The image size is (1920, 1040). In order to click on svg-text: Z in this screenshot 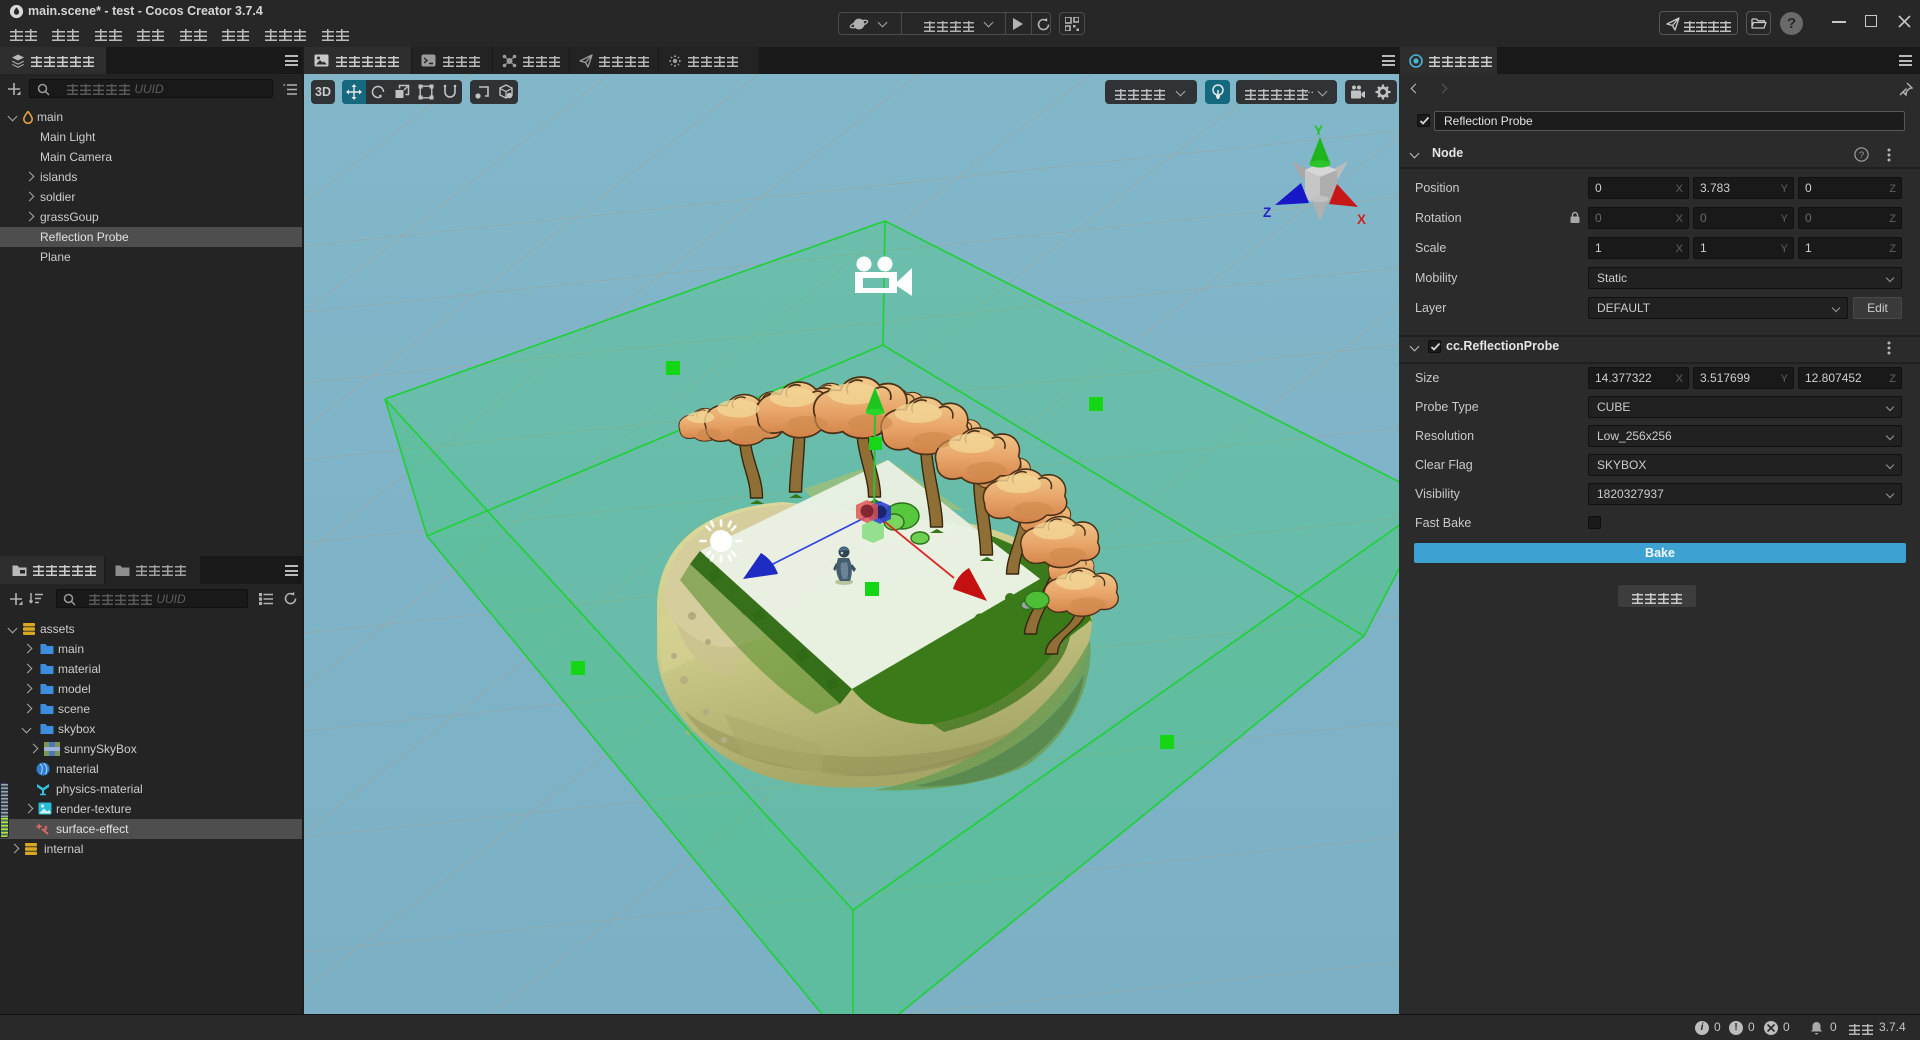, I will do `click(1267, 212)`.